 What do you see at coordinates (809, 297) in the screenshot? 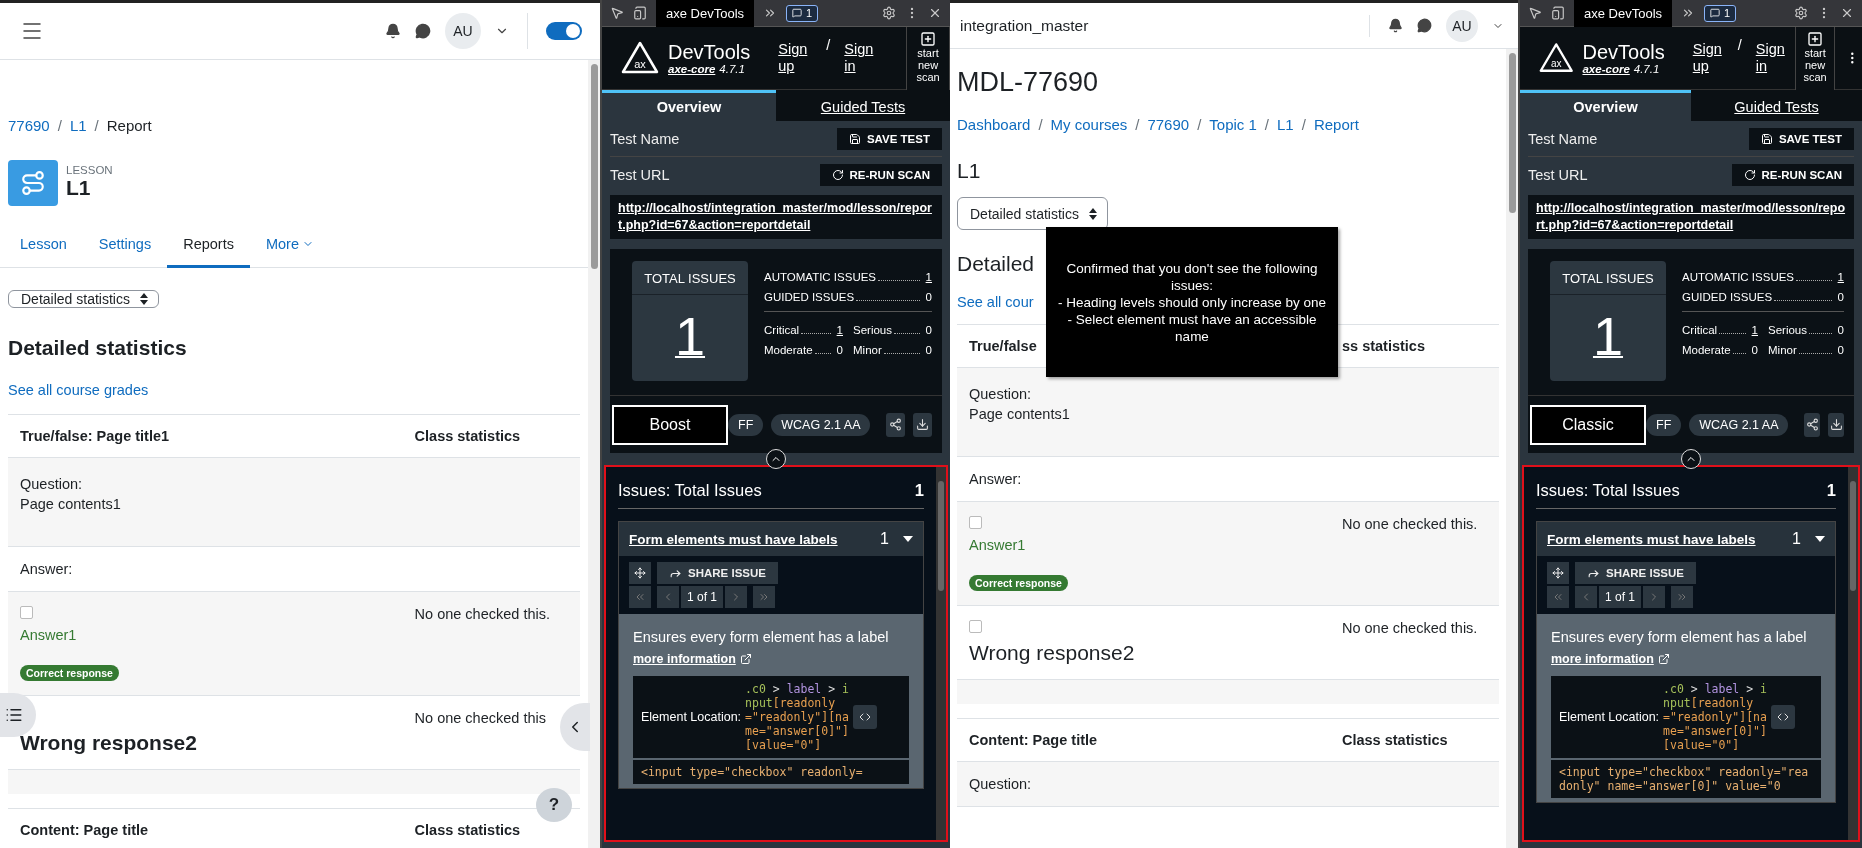
I see `stat-label: GUIDED ISSUES` at bounding box center [809, 297].